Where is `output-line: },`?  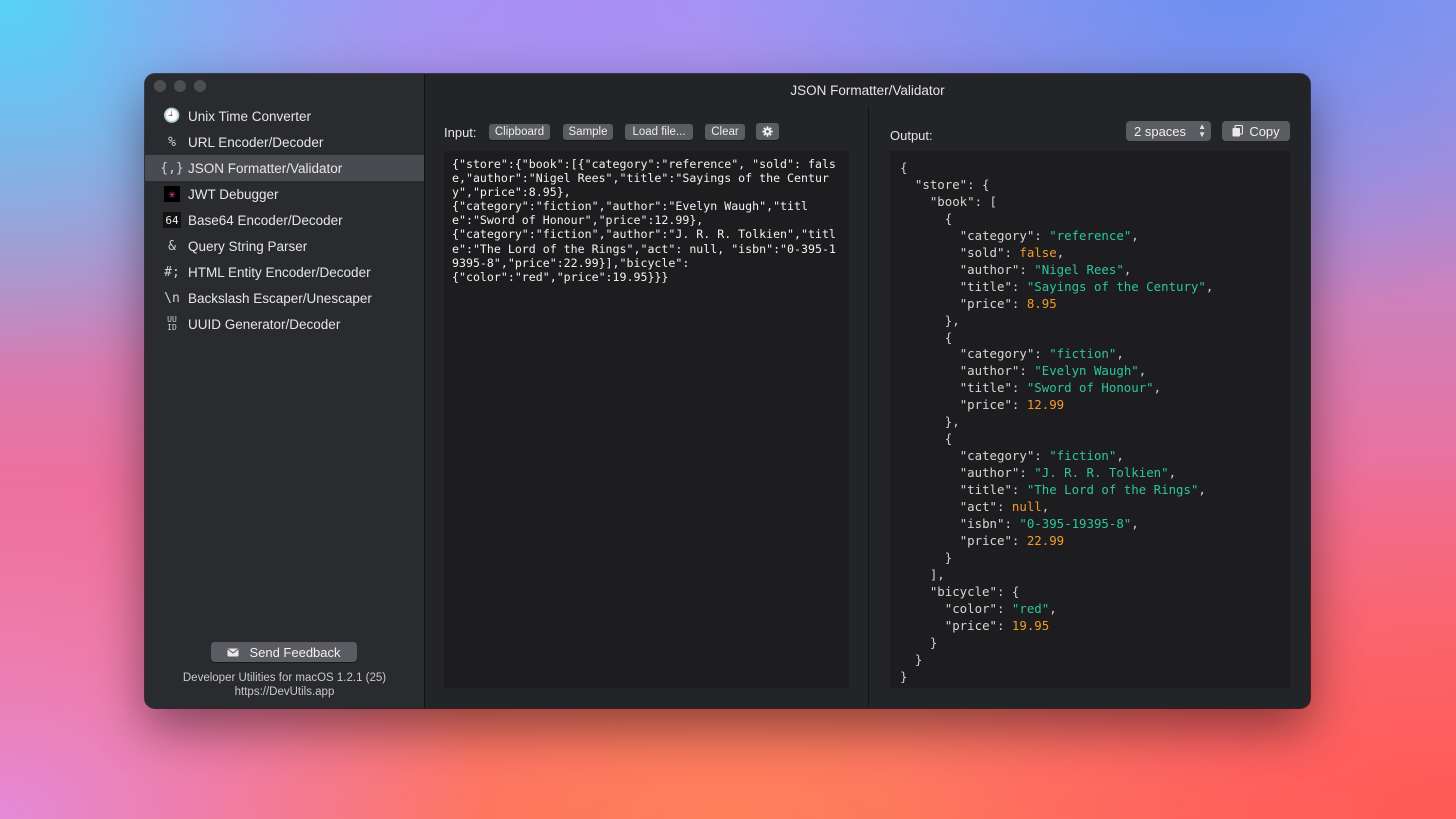 output-line: }, is located at coordinates (1090, 321).